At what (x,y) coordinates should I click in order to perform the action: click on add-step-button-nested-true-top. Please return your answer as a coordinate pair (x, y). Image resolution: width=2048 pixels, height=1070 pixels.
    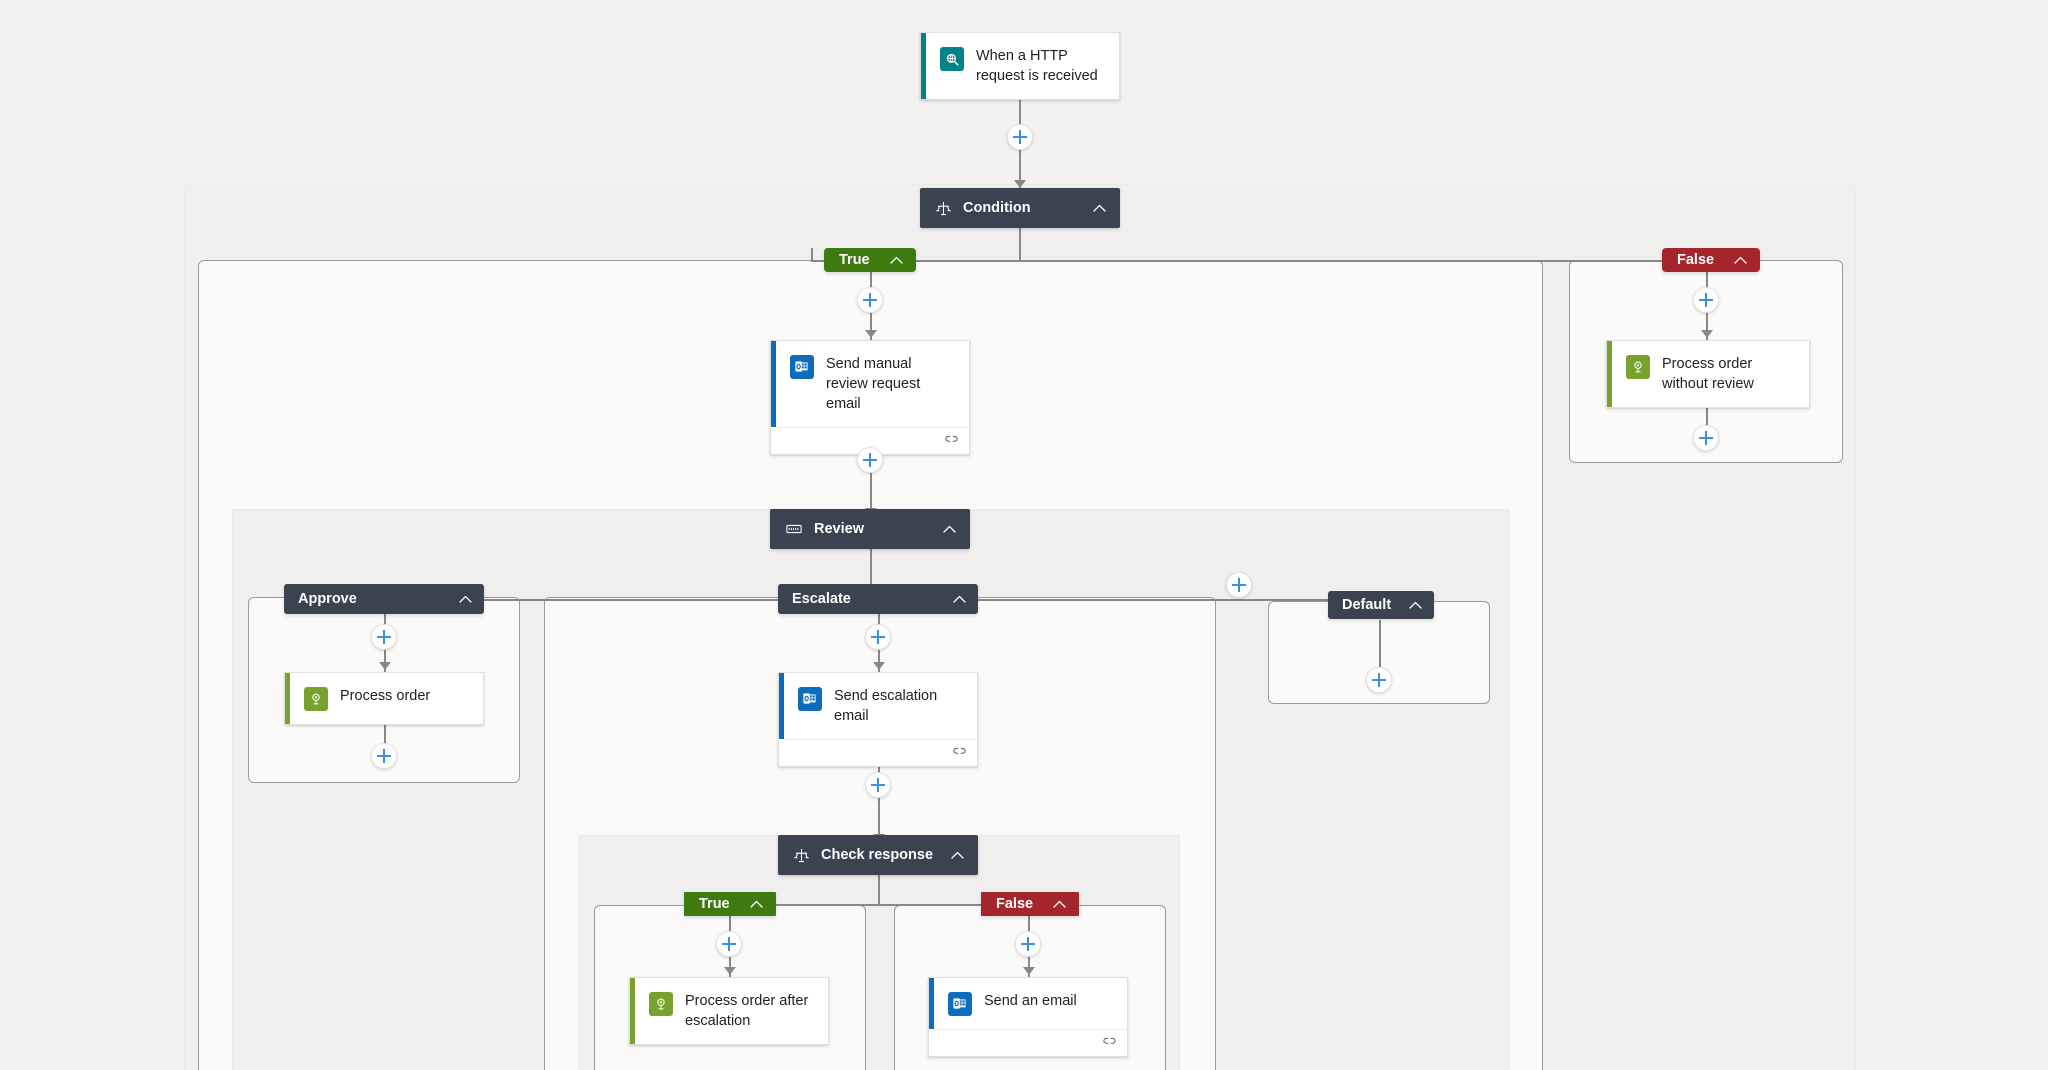
    Looking at the image, I should click on (729, 944).